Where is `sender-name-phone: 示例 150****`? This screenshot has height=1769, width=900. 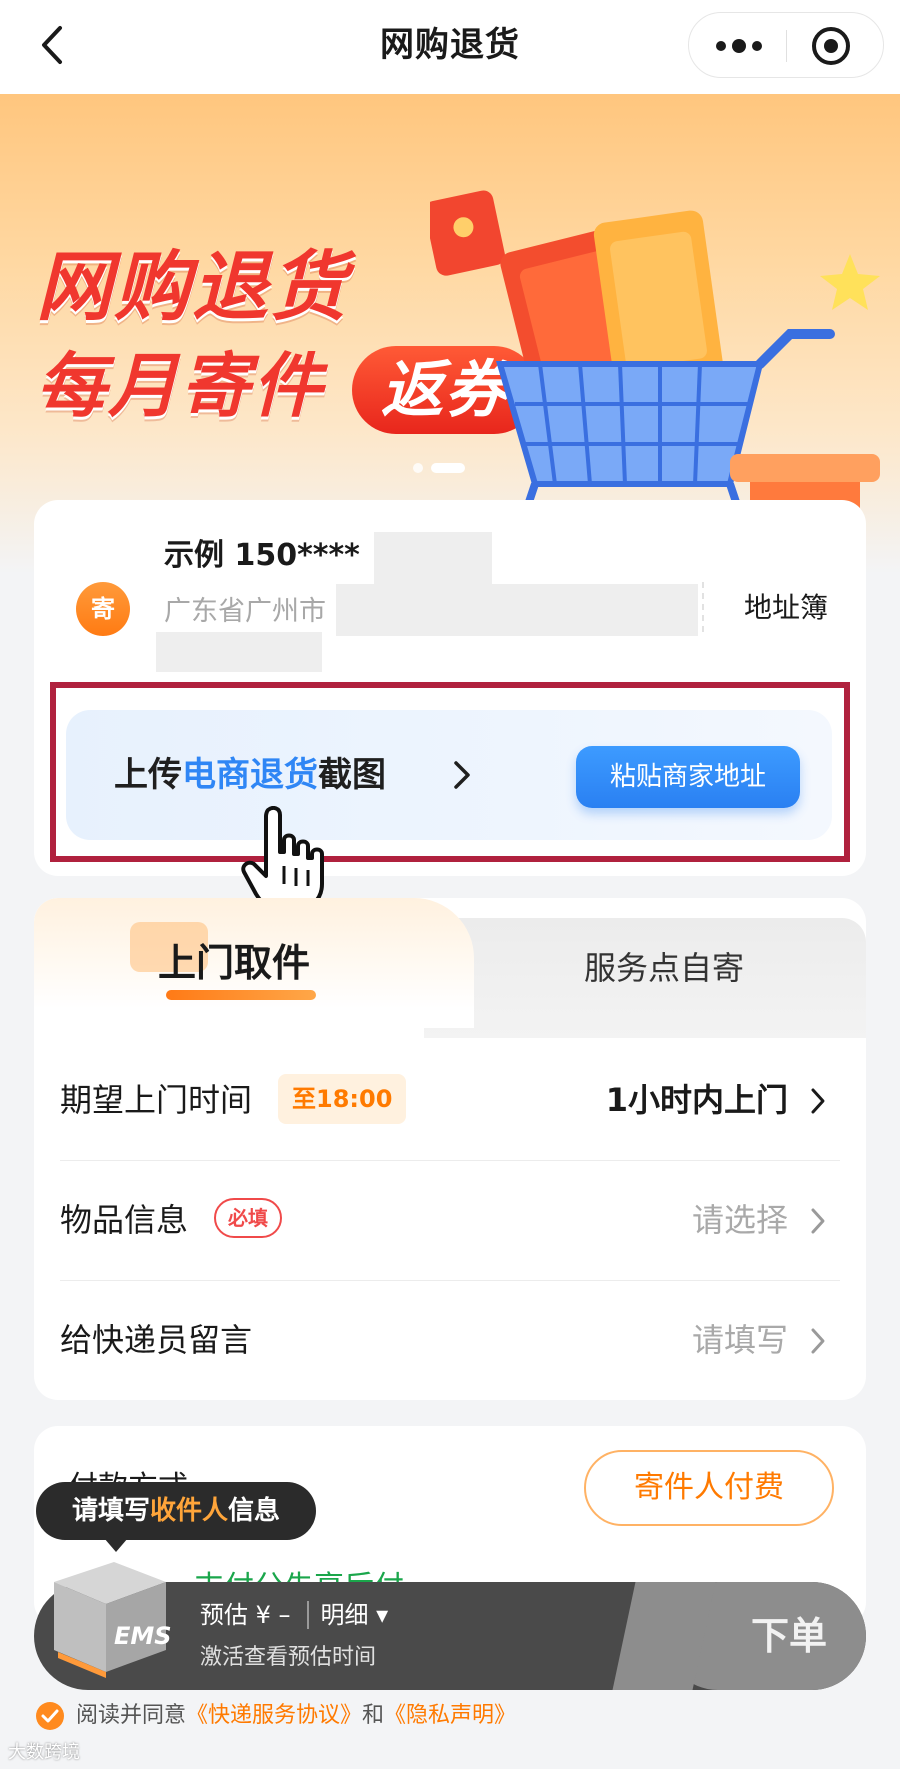 sender-name-phone: 示例 150**** is located at coordinates (262, 556).